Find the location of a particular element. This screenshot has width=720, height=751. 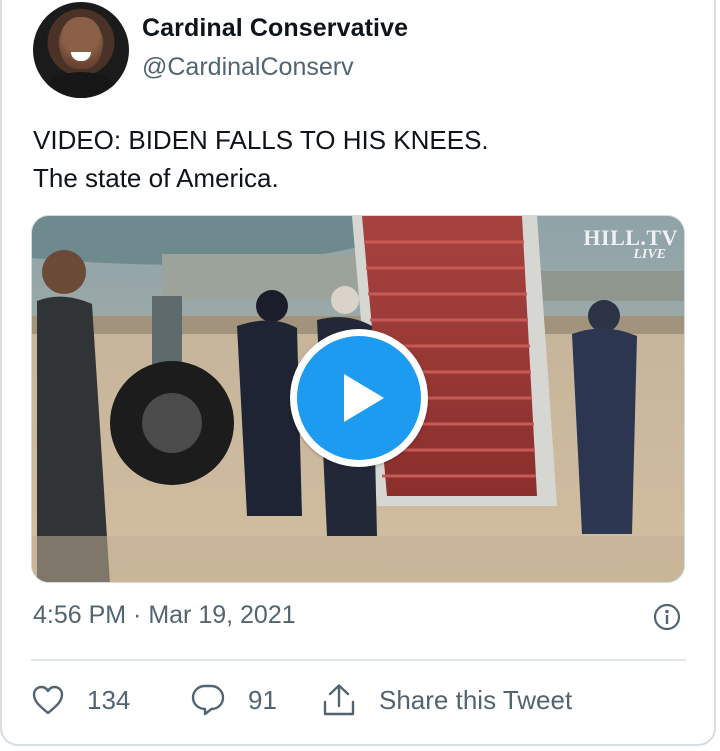

reply-count: 91 is located at coordinates (262, 699).